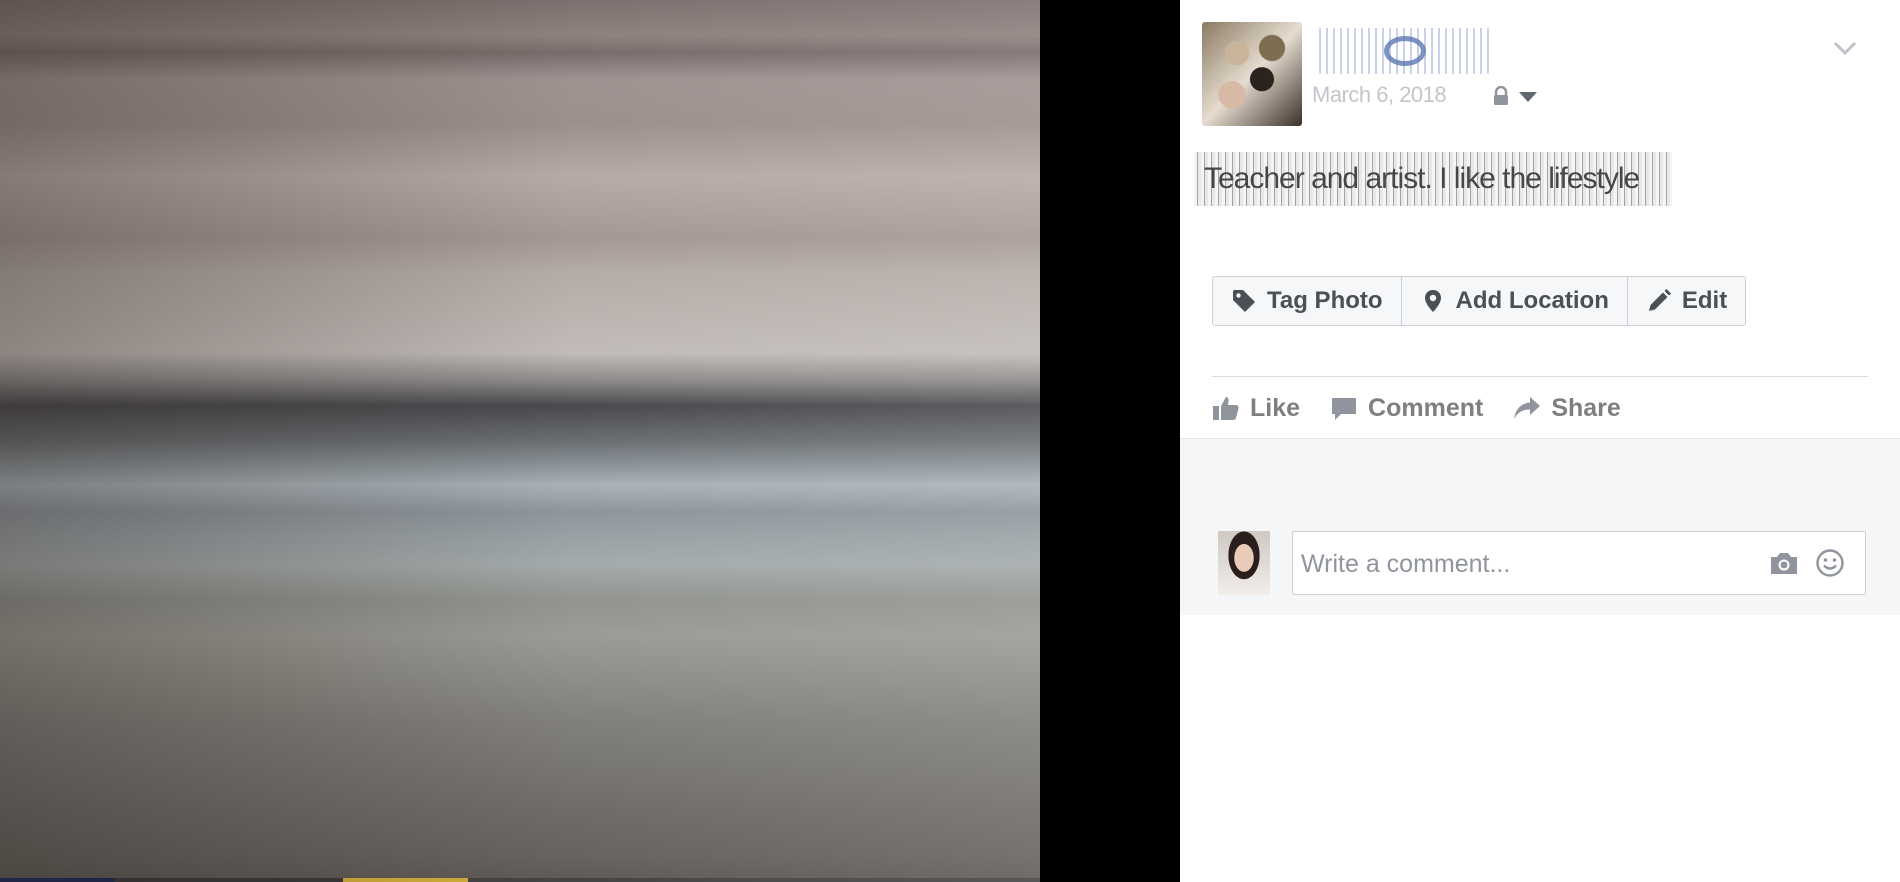  What do you see at coordinates (1244, 563) in the screenshot?
I see `current-user-avatar` at bounding box center [1244, 563].